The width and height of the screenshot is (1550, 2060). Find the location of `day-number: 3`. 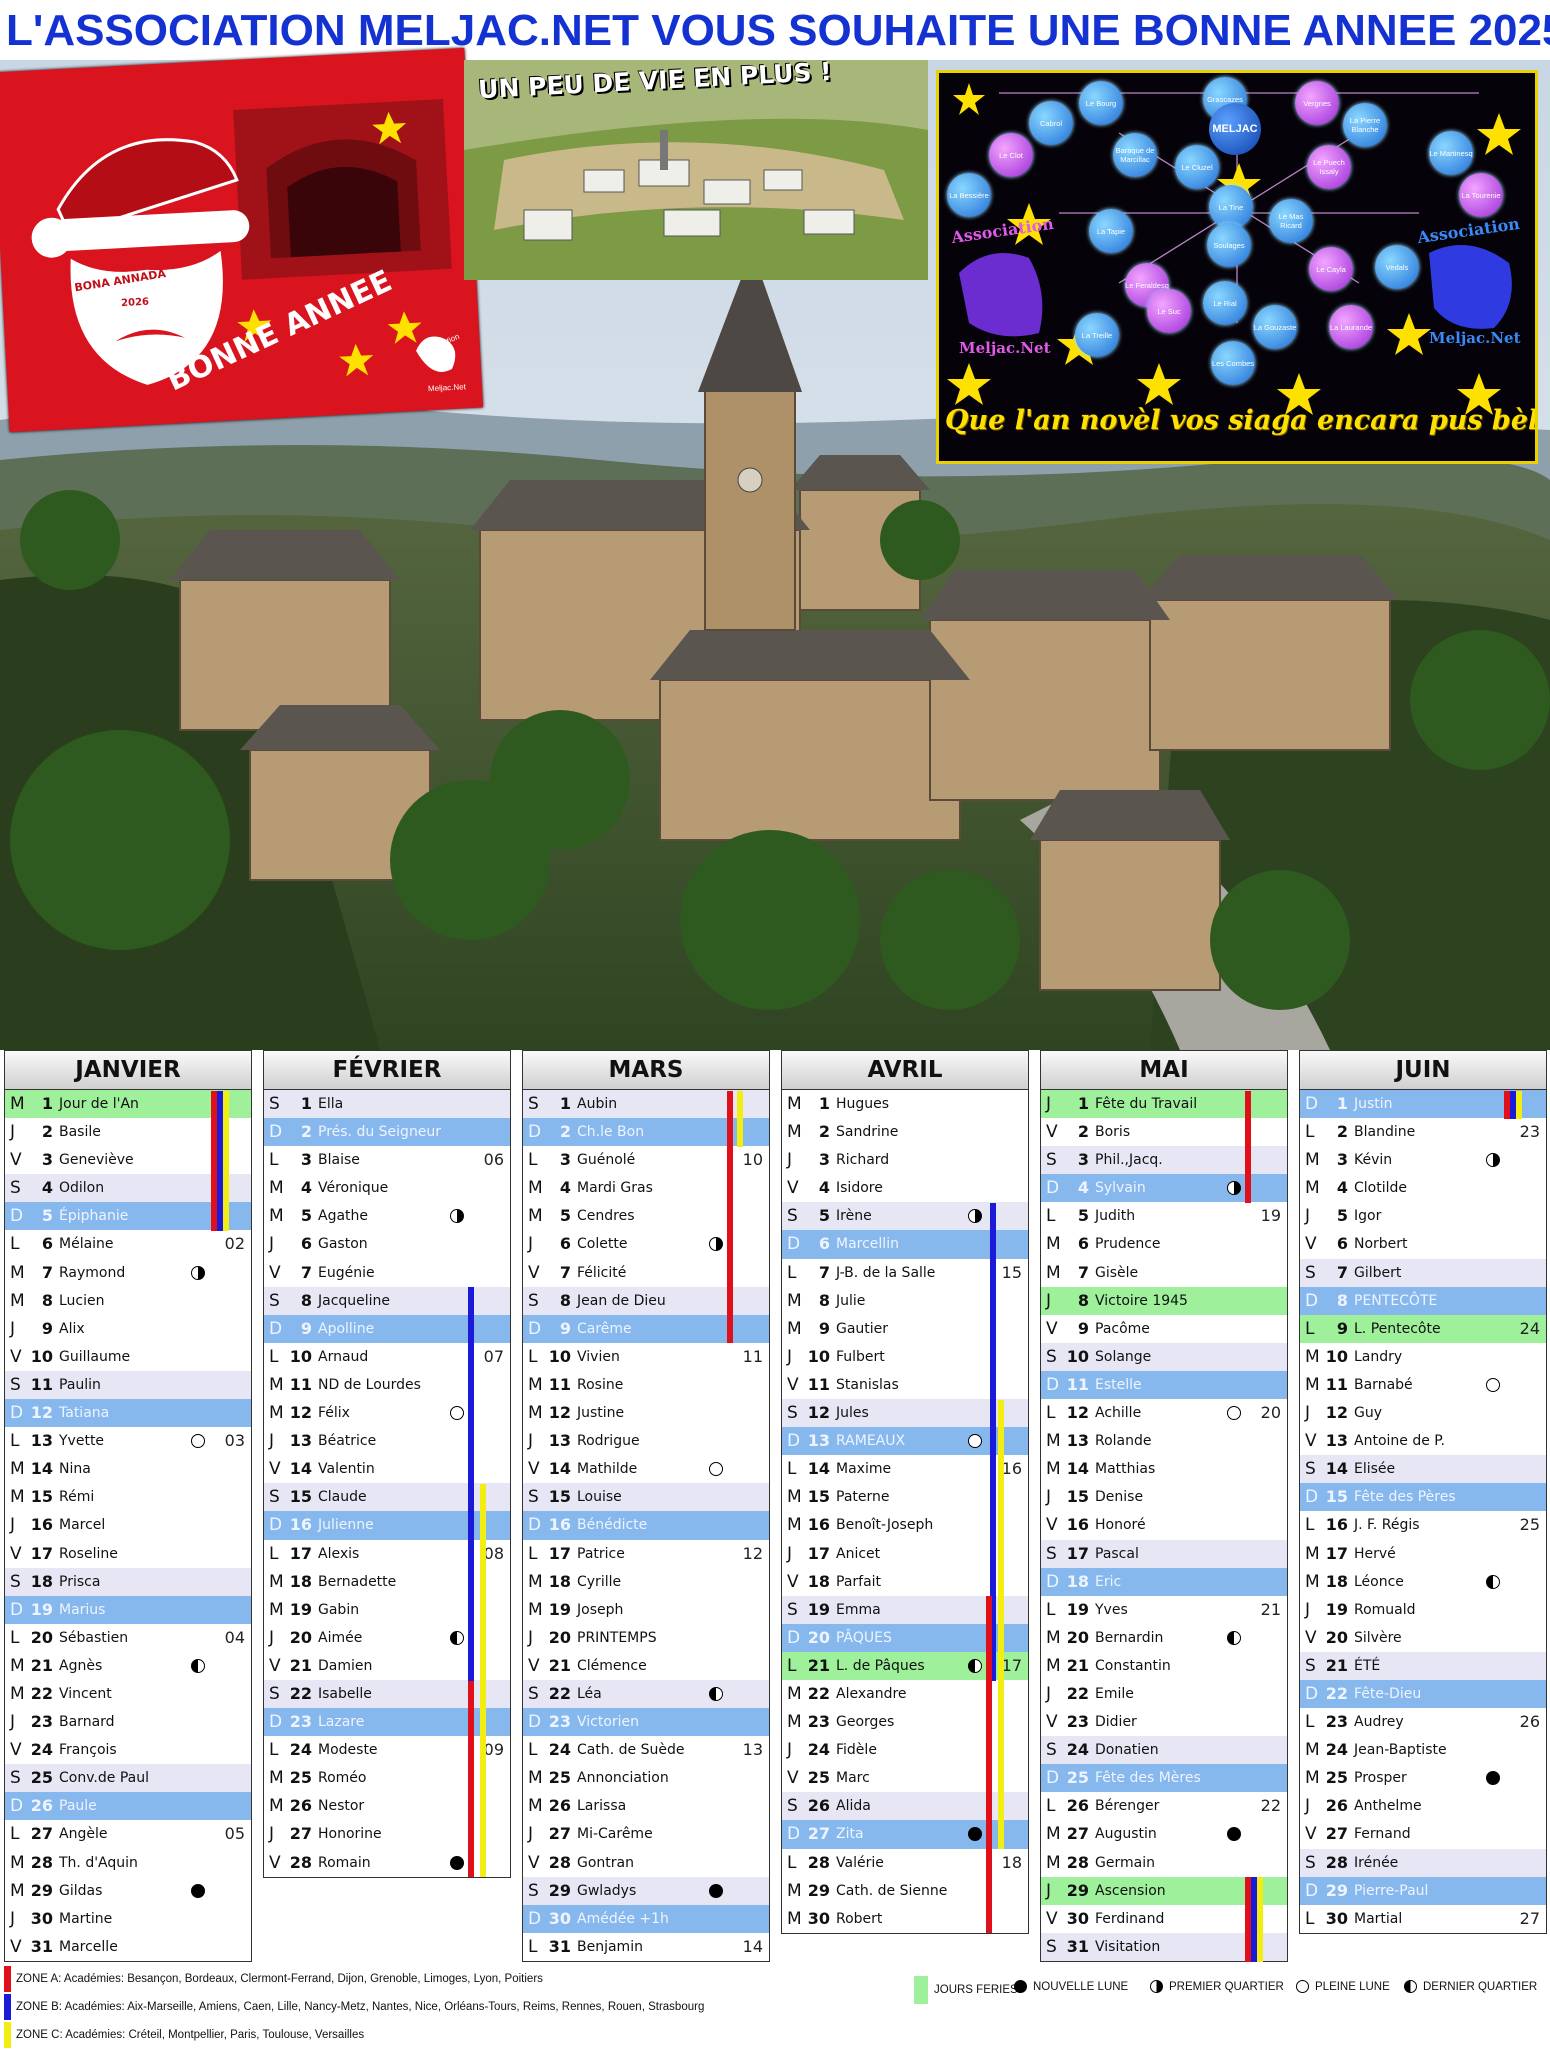

day-number: 3 is located at coordinates (824, 1160).